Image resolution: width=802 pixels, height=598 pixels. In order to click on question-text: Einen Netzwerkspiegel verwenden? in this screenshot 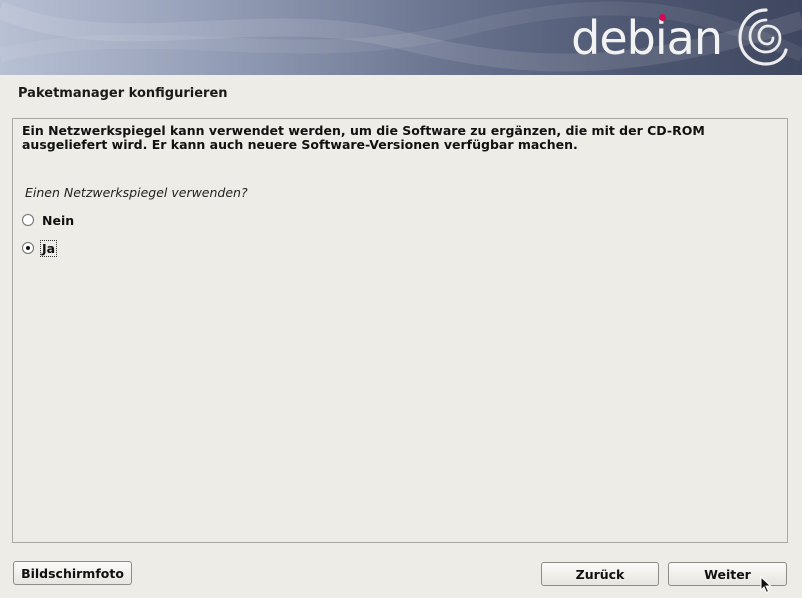, I will do `click(136, 192)`.